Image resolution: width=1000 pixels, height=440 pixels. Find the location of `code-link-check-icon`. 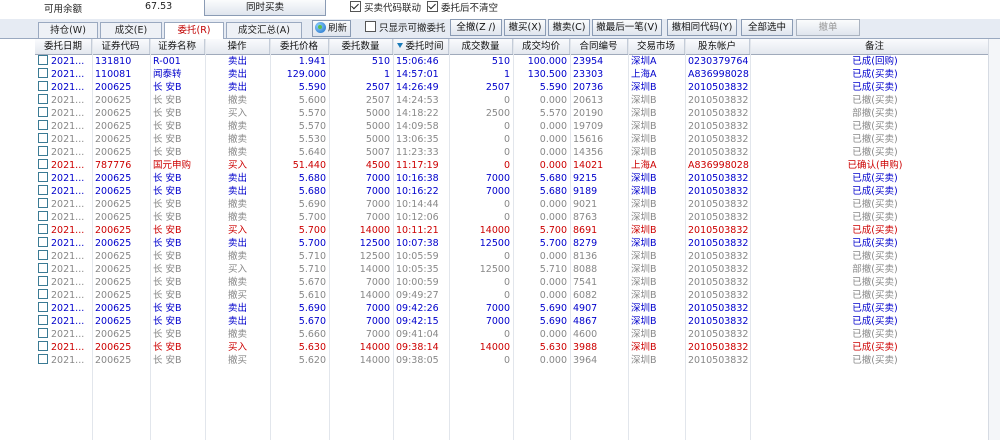

code-link-check-icon is located at coordinates (355, 6).